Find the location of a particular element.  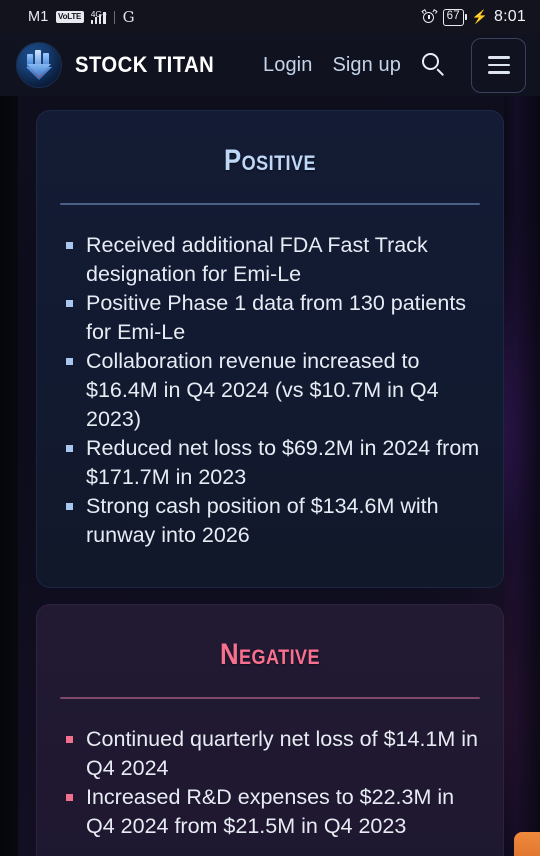

negative-card-title: Negative is located at coordinates (270, 654).